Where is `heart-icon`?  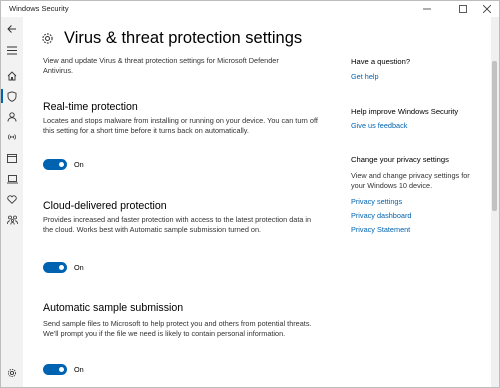
heart-icon is located at coordinates (12, 199).